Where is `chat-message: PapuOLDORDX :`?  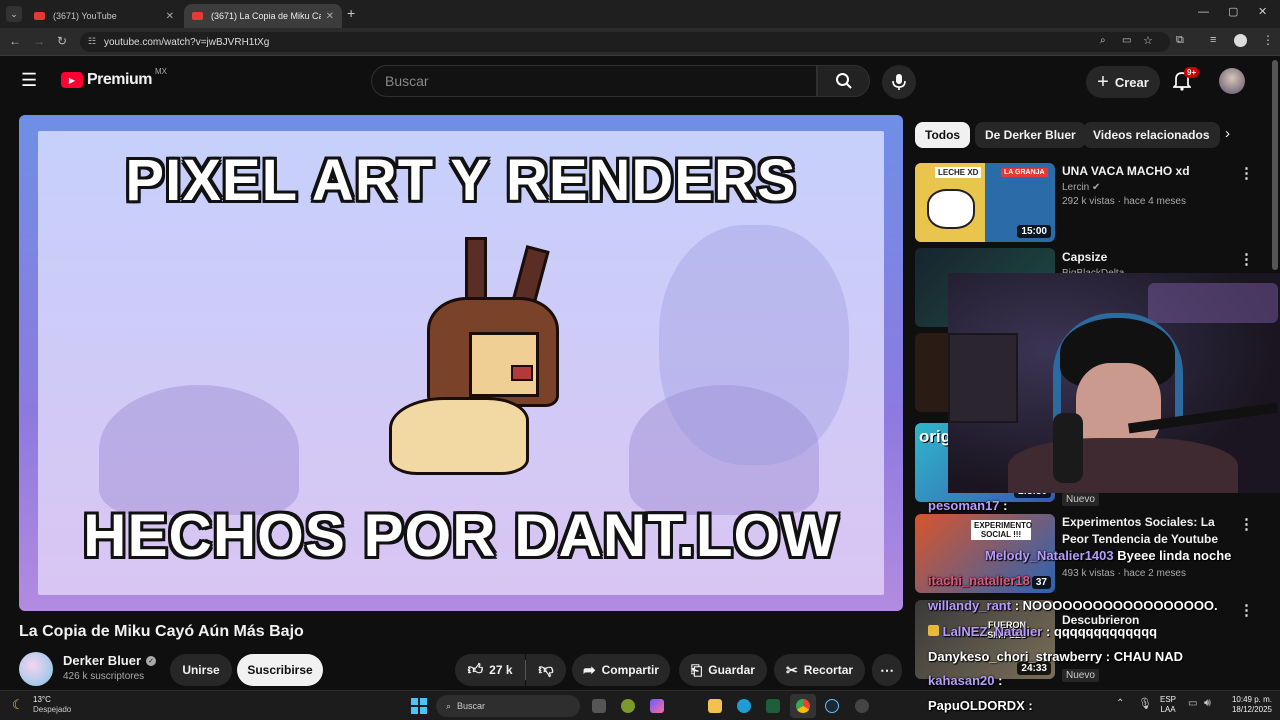
chat-message: PapuOLDORDX : is located at coordinates (980, 705).